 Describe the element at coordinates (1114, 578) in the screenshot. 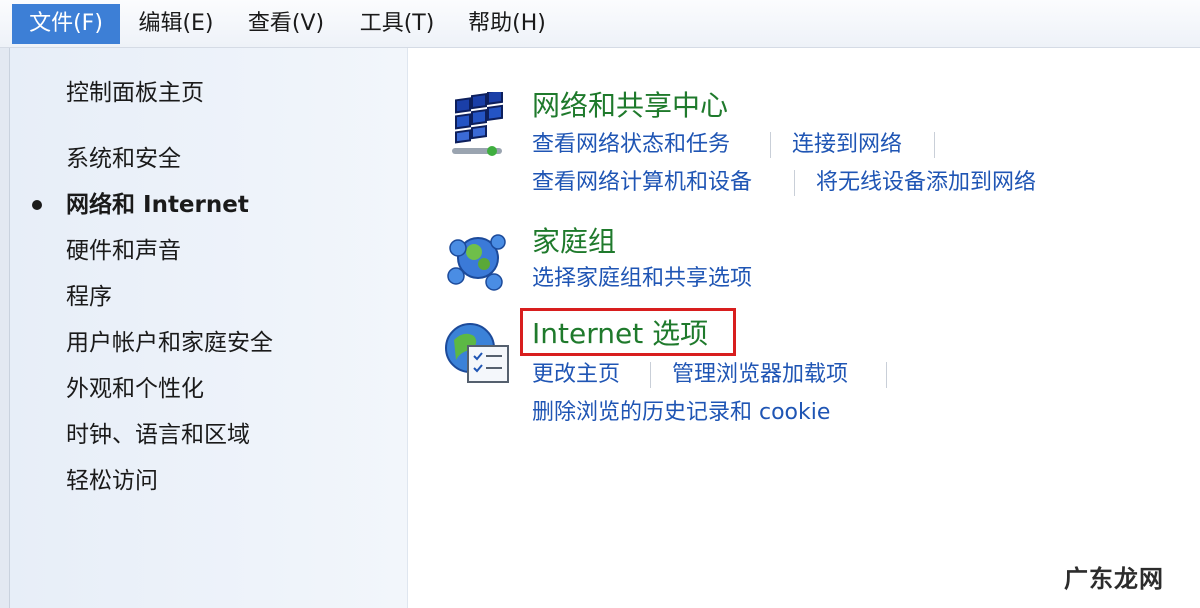

I see `watermark: 广东龙网` at that location.